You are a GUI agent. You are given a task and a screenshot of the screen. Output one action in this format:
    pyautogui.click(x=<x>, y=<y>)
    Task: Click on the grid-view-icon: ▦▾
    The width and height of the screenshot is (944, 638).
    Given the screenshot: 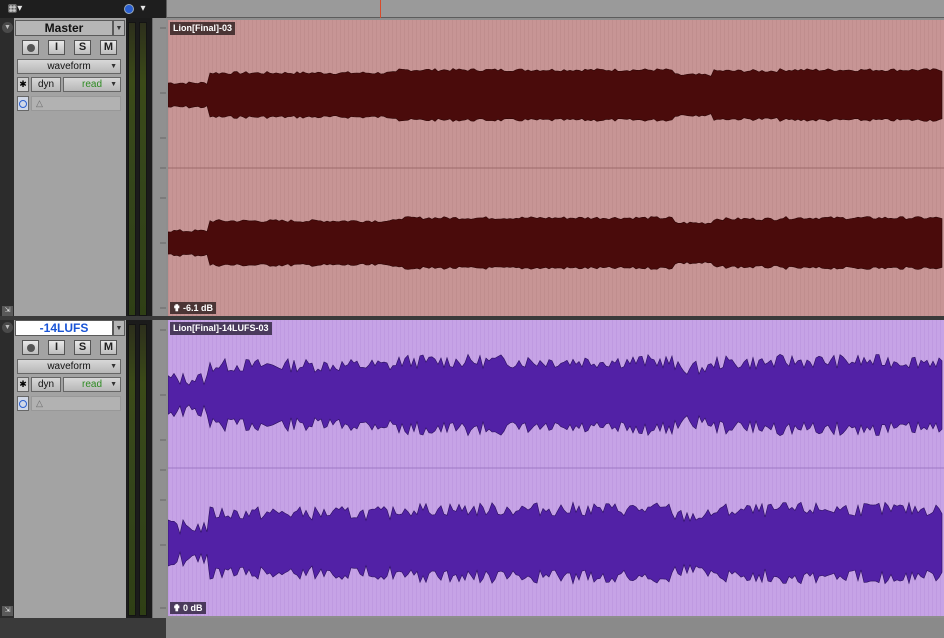 What is the action you would take?
    pyautogui.click(x=15, y=9)
    